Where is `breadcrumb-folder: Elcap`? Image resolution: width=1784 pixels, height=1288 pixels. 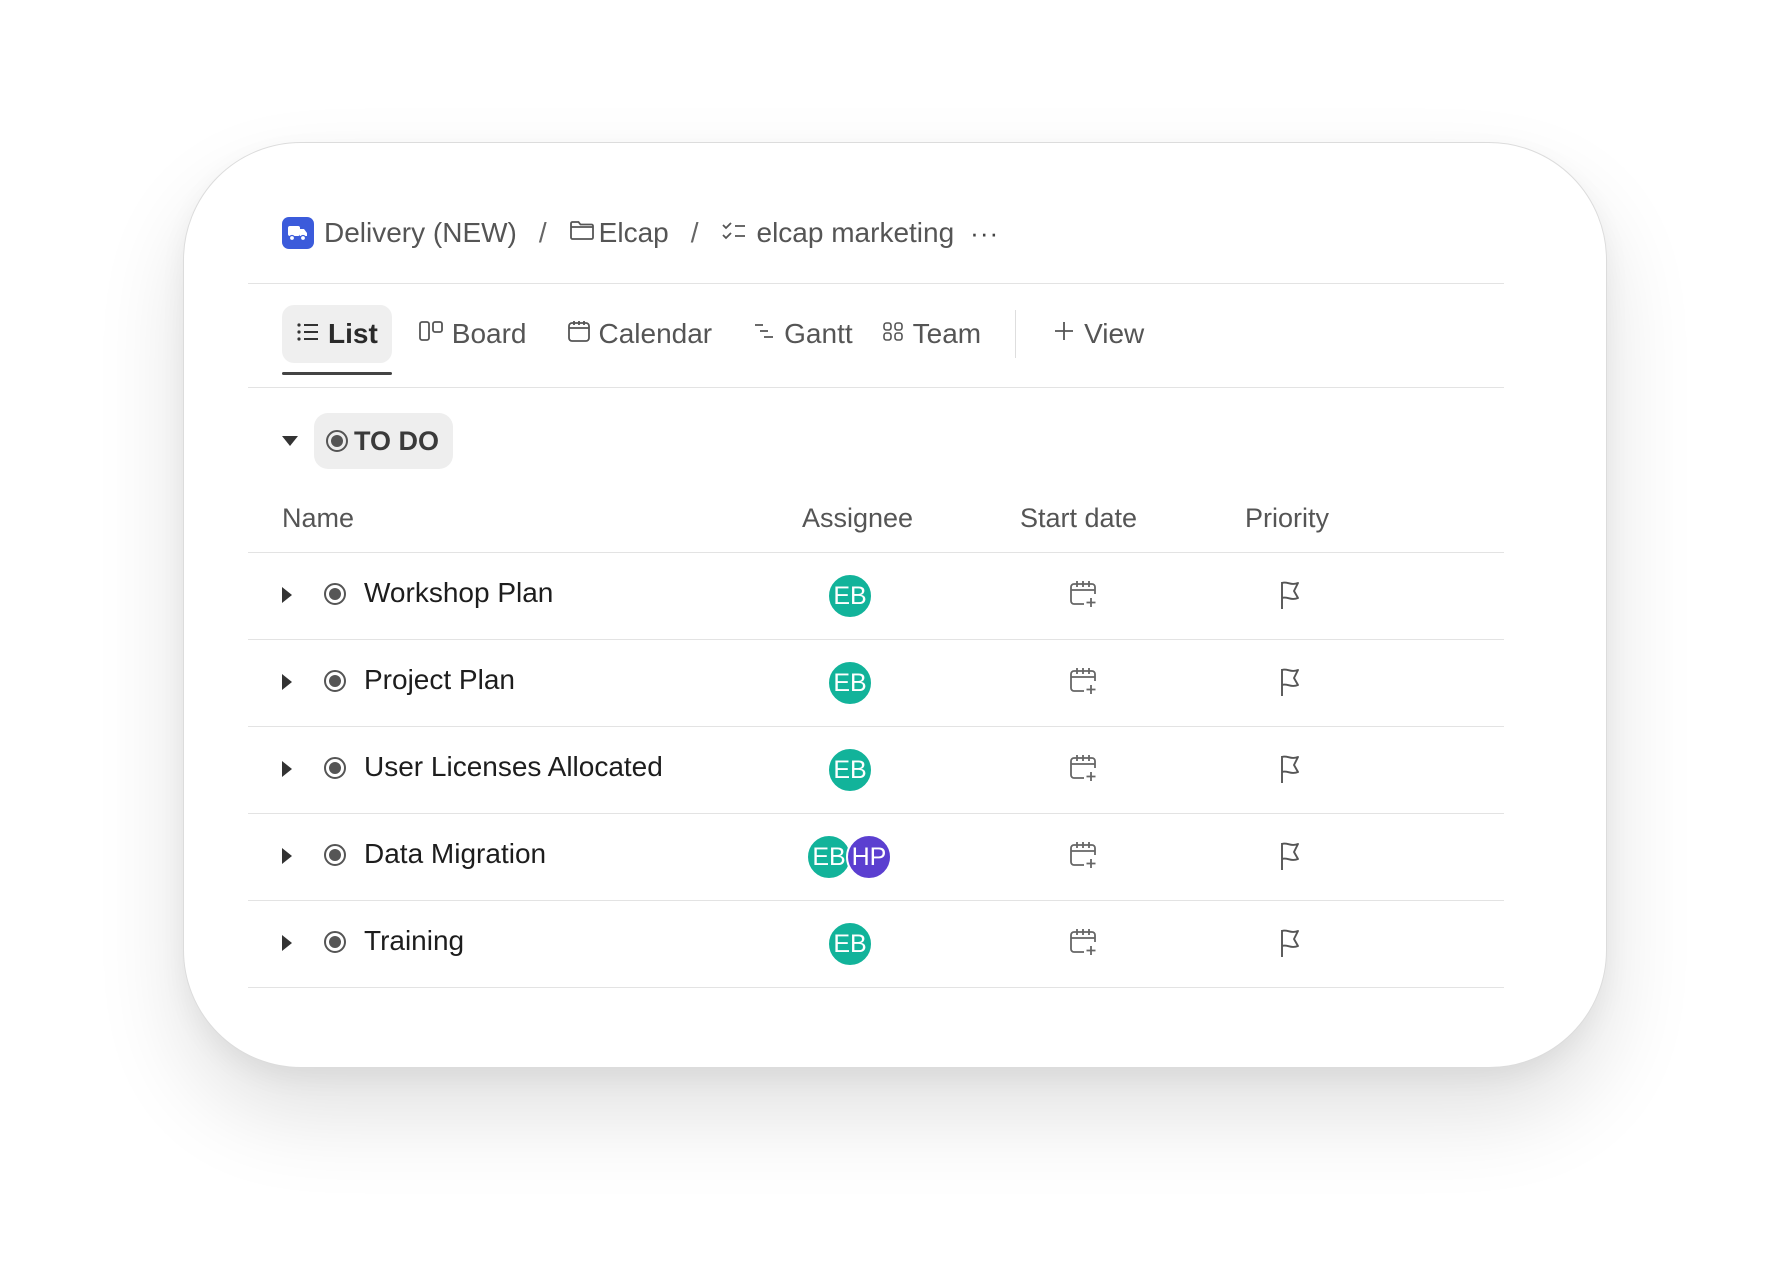 breadcrumb-folder: Elcap is located at coordinates (619, 233).